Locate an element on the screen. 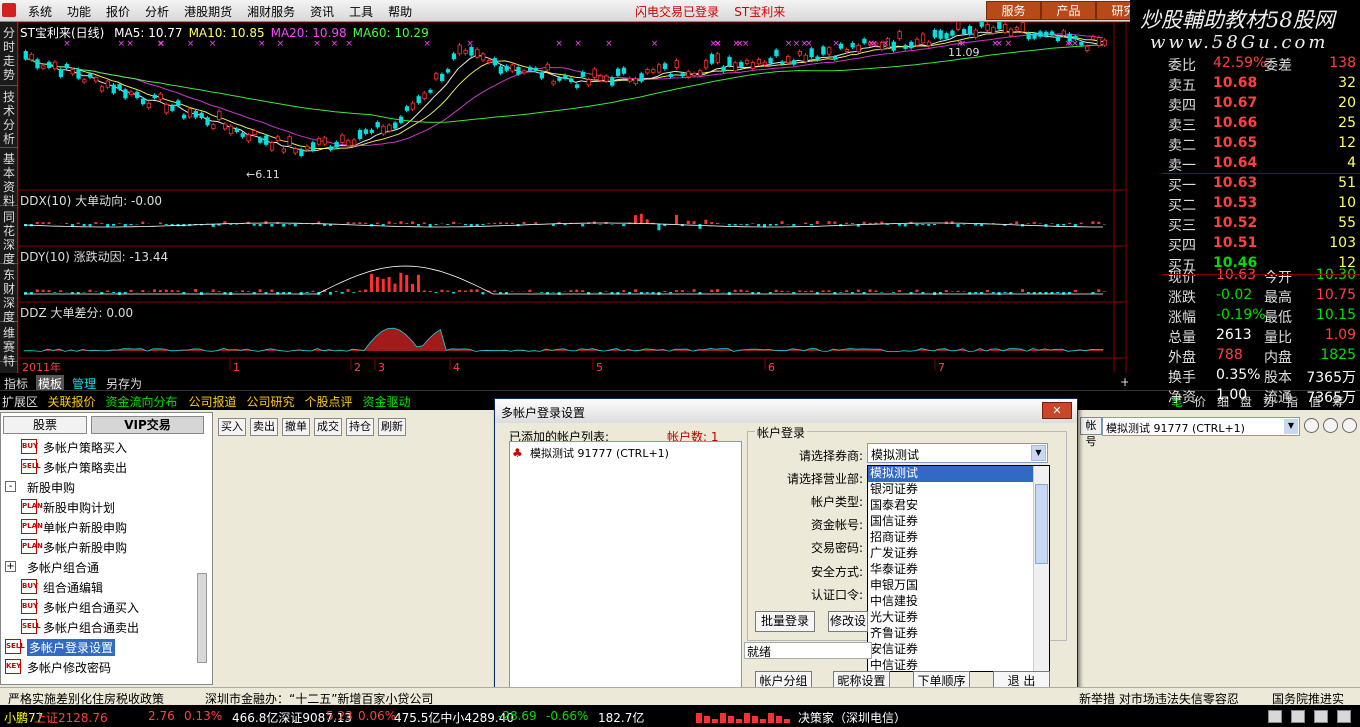 This screenshot has height=727, width=1360. broker-option: 银河证券 is located at coordinates (951, 490).